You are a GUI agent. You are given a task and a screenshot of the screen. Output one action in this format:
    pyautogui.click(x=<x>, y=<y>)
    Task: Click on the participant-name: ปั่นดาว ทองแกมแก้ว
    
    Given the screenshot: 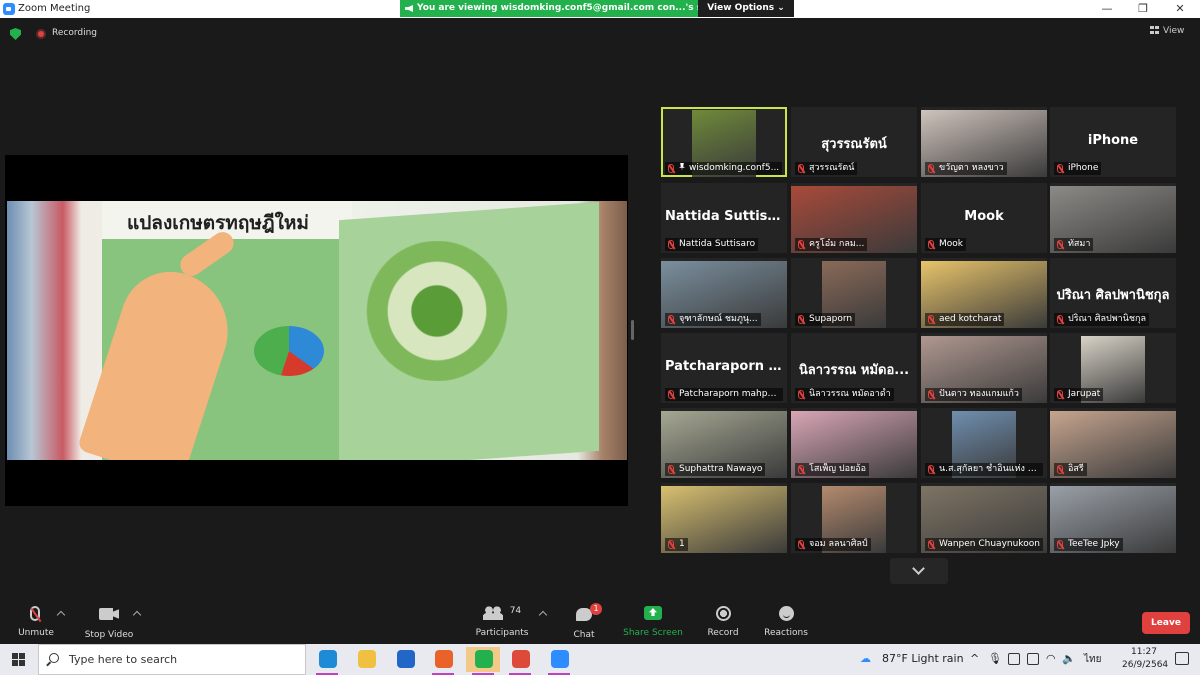 What is the action you would take?
    pyautogui.click(x=979, y=394)
    